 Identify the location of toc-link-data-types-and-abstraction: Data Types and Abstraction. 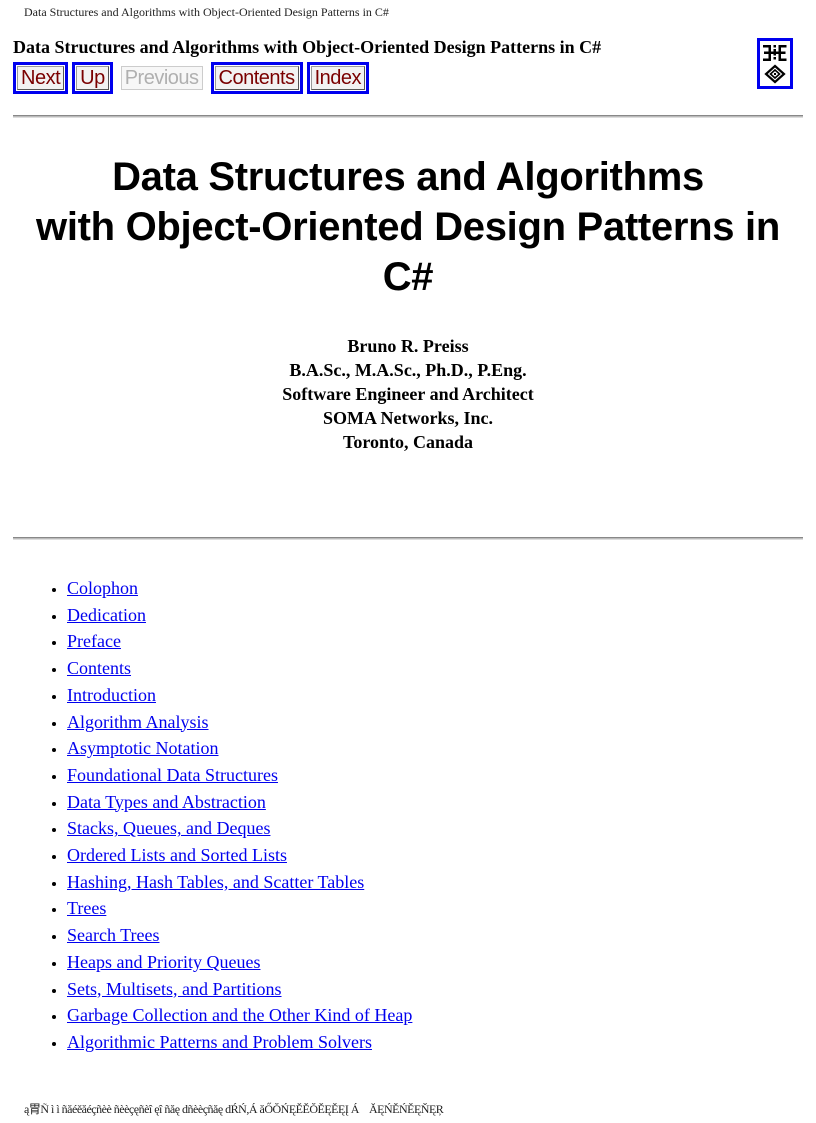
(166, 802).